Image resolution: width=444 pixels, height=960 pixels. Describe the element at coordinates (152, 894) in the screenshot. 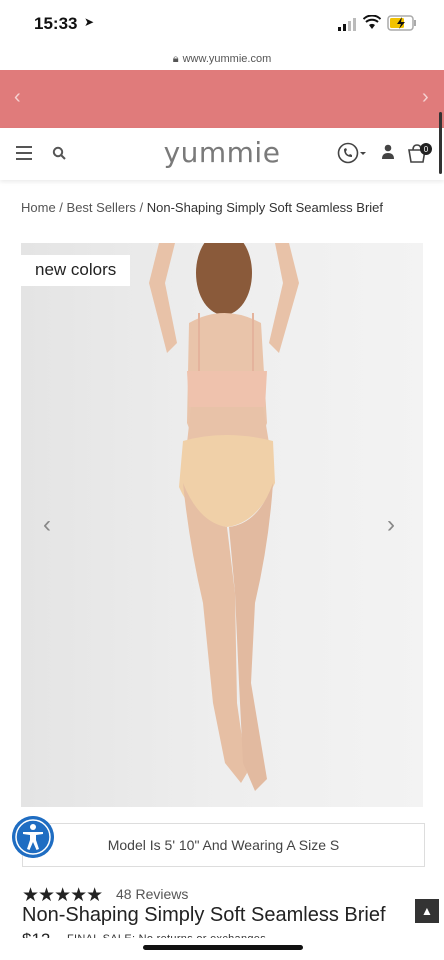

I see `reviews-link: 48 Reviews` at that location.